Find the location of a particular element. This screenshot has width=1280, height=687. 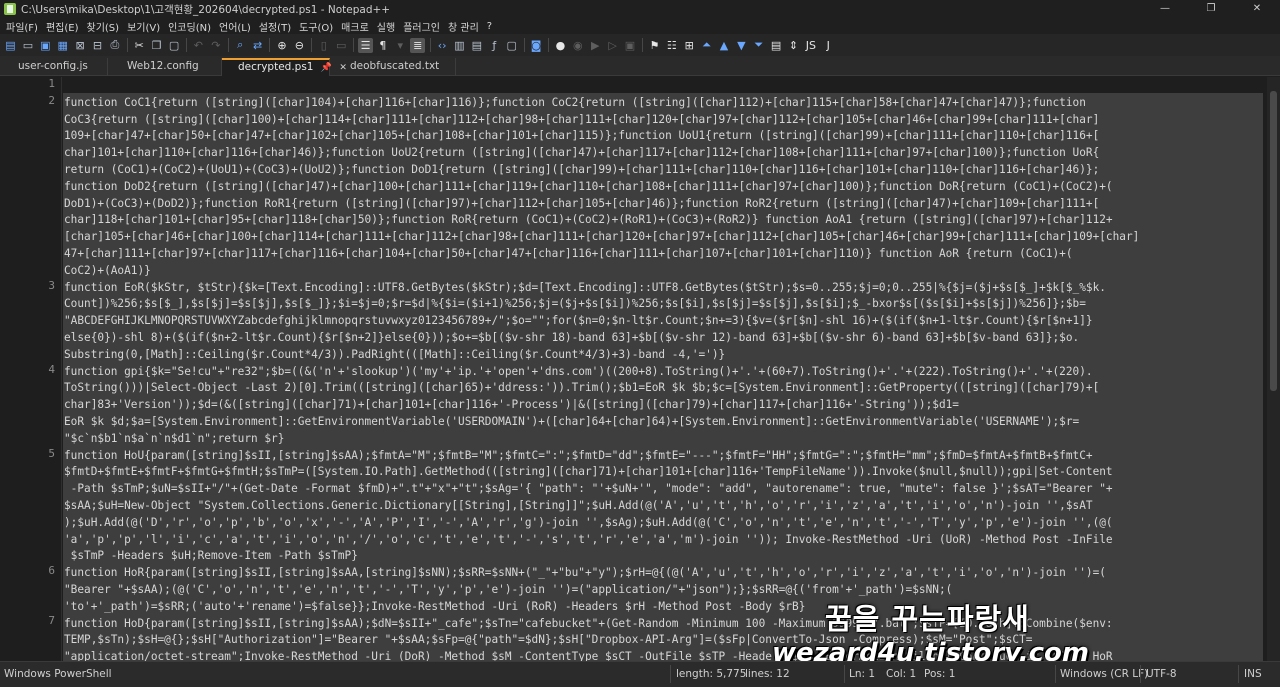

tab-web12-config: Web12.config is located at coordinates (165, 67).